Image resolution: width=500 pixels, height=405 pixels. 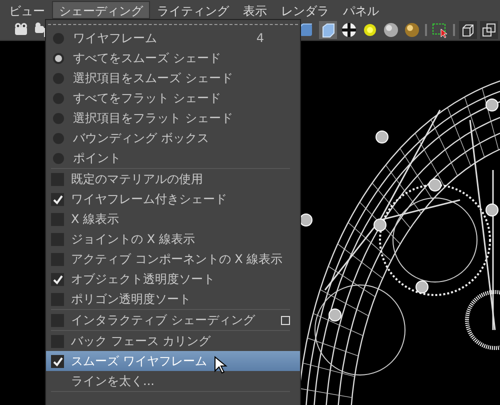 I want to click on menu-item-label: ポイント, so click(x=97, y=158).